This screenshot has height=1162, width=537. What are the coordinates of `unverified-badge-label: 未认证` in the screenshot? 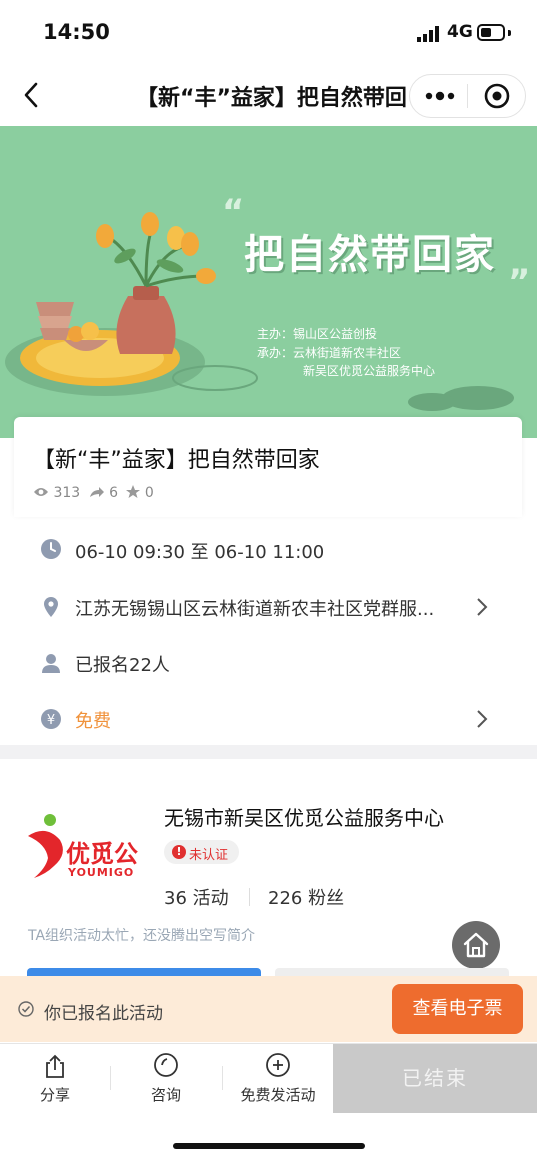 It's located at (209, 855).